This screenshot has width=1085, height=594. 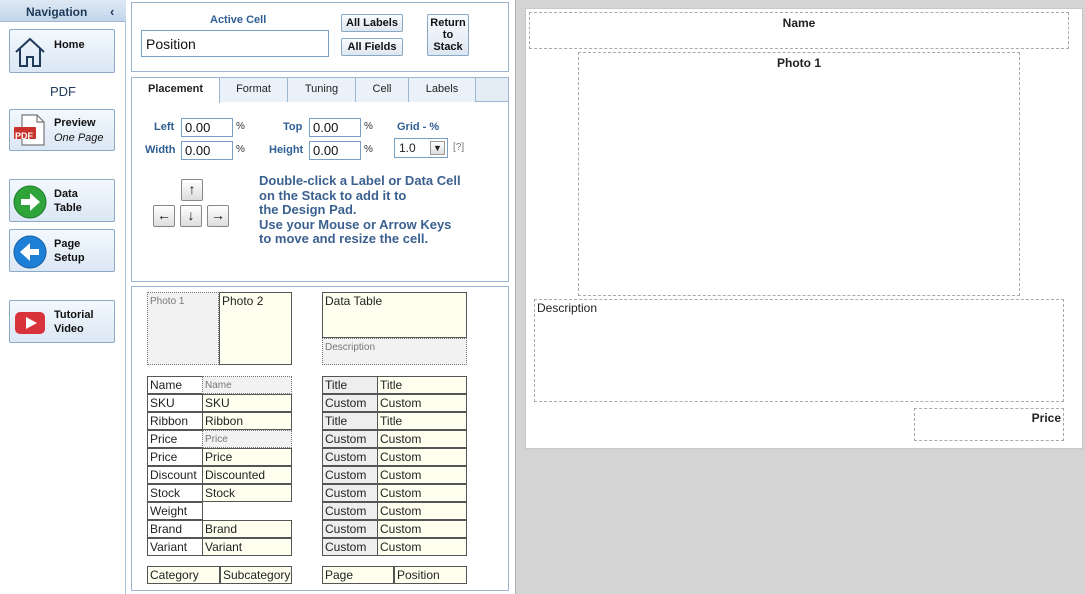 I want to click on stack-left-label-cell: Ribbon, so click(x=175, y=421).